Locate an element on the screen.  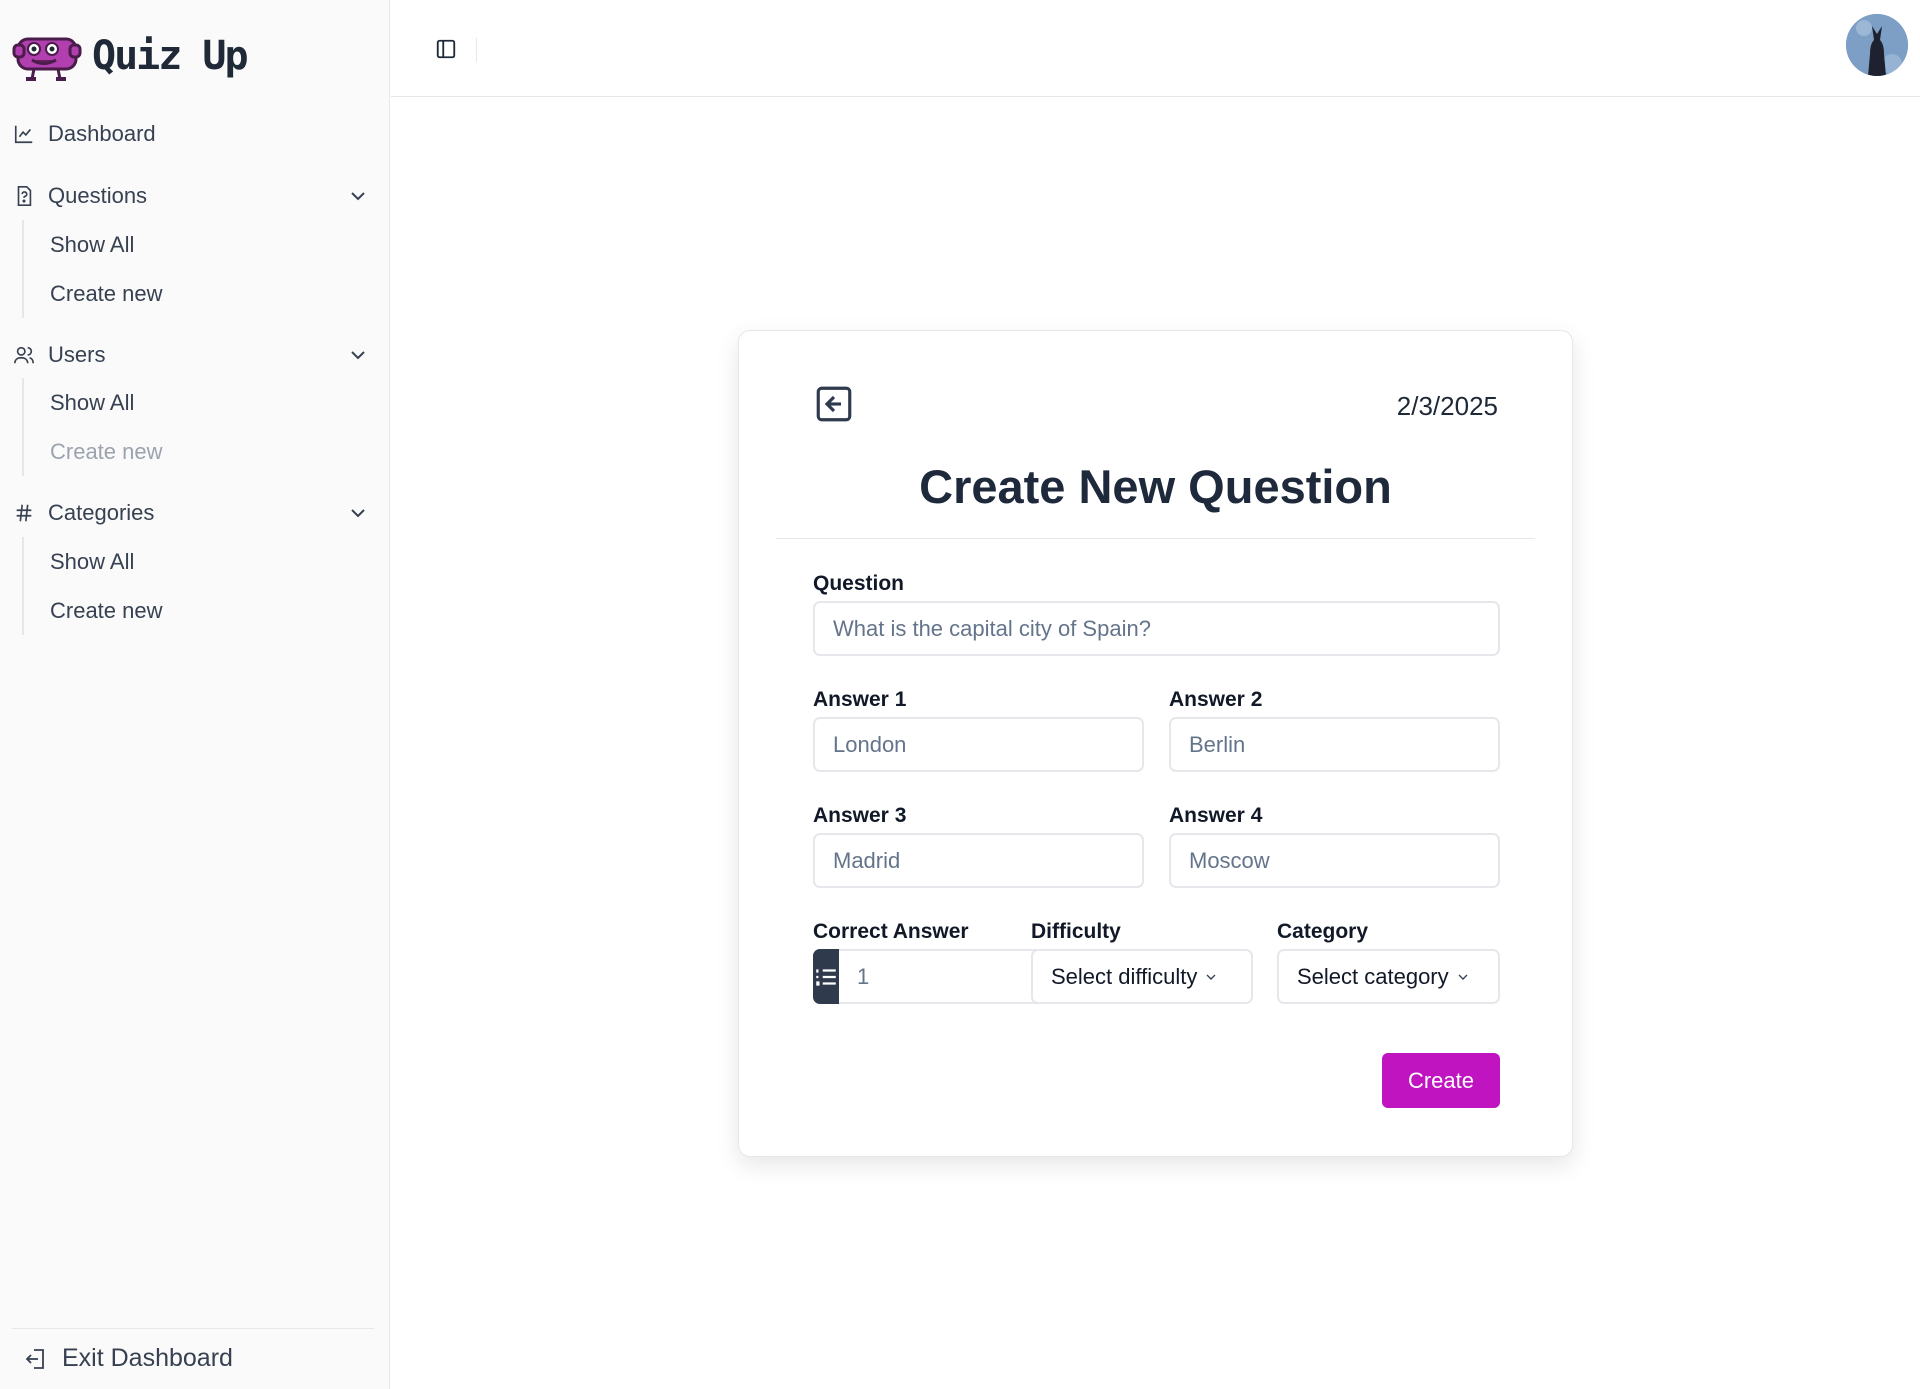
question-input is located at coordinates (1156, 628).